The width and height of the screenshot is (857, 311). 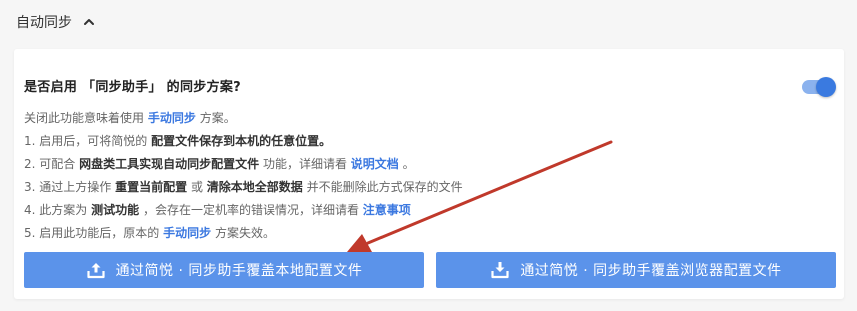 I want to click on toggle-knob, so click(x=826, y=87).